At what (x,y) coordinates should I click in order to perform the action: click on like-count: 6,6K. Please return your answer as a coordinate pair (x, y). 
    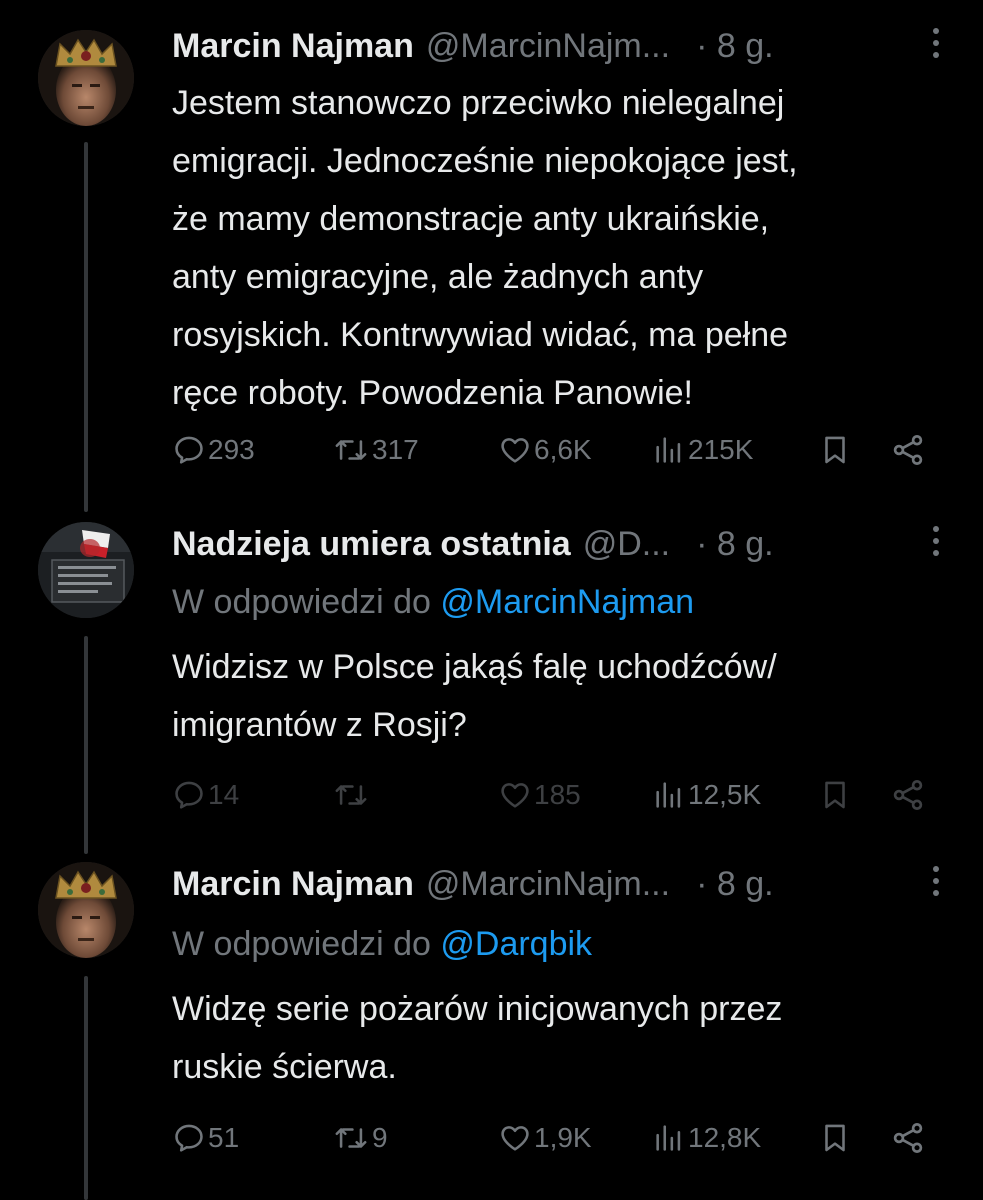
    Looking at the image, I should click on (563, 449).